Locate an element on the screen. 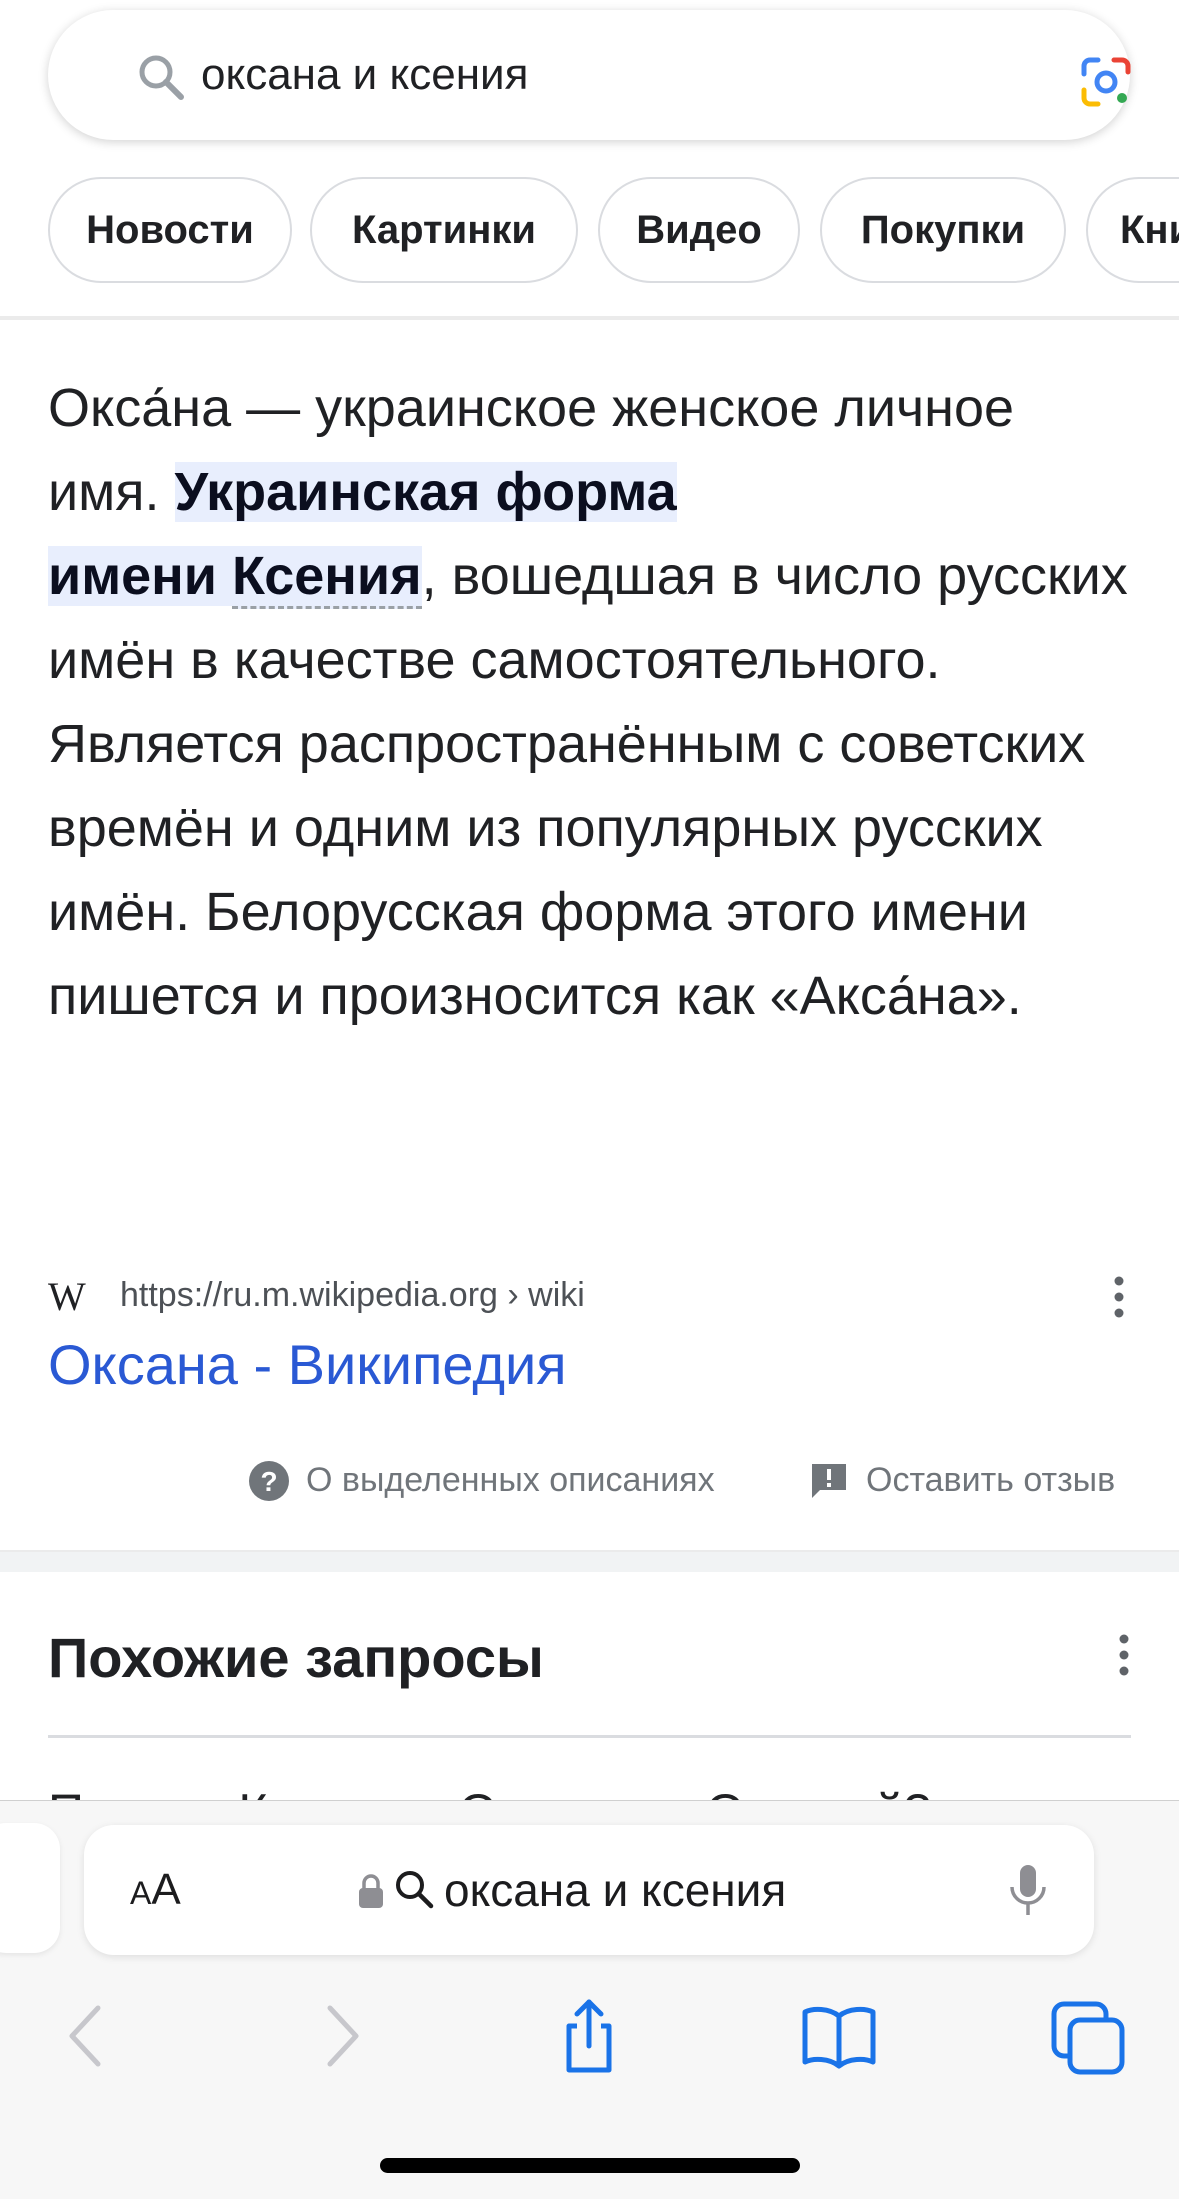 The width and height of the screenshot is (1179, 2199). chip-video: Видео is located at coordinates (699, 230).